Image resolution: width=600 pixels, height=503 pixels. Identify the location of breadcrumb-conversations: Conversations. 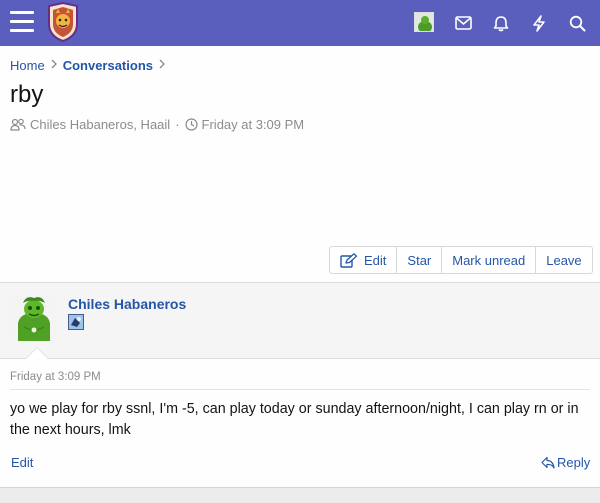
(108, 65).